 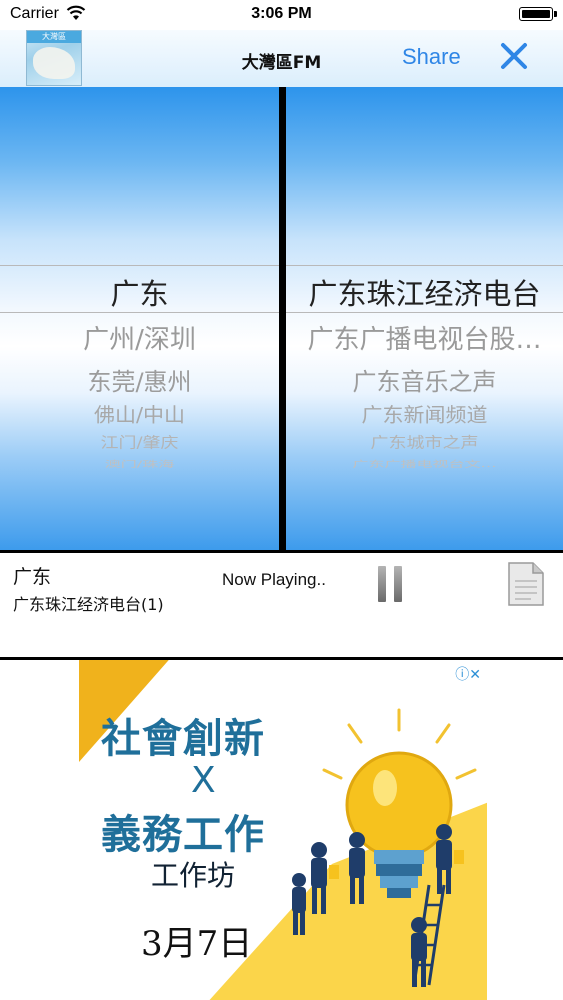 I want to click on region-picker-item: 佛山/中山, so click(x=139, y=414).